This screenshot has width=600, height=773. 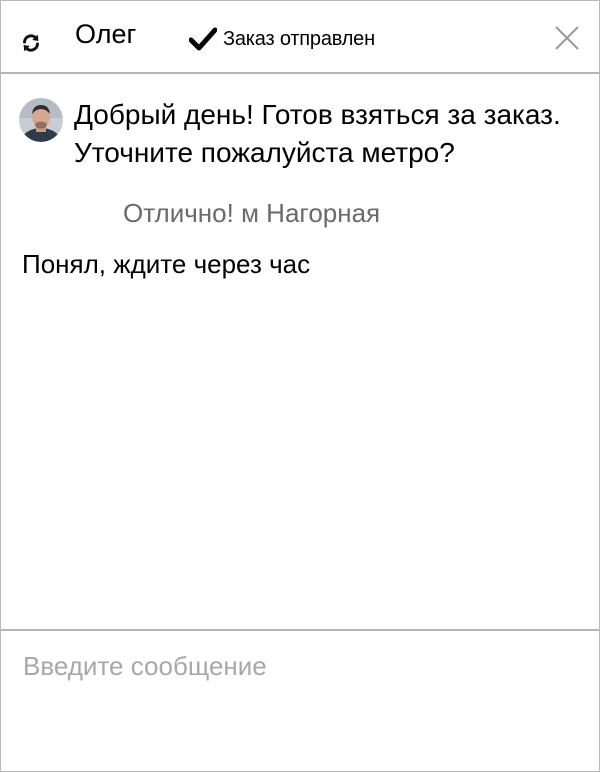 I want to click on checkmark-icon, so click(x=203, y=39).